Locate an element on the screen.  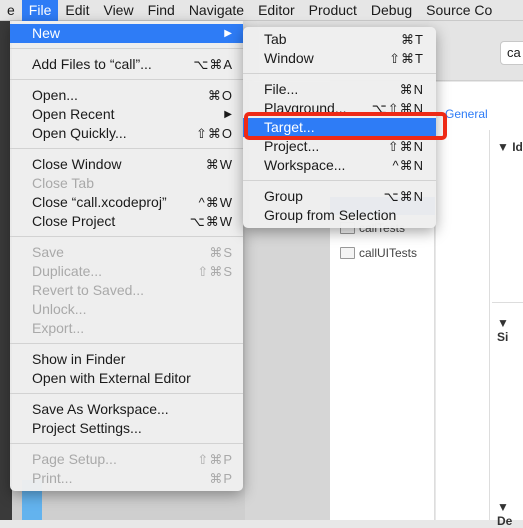
shortcut-label: ⌘N is located at coordinates (411, 89).